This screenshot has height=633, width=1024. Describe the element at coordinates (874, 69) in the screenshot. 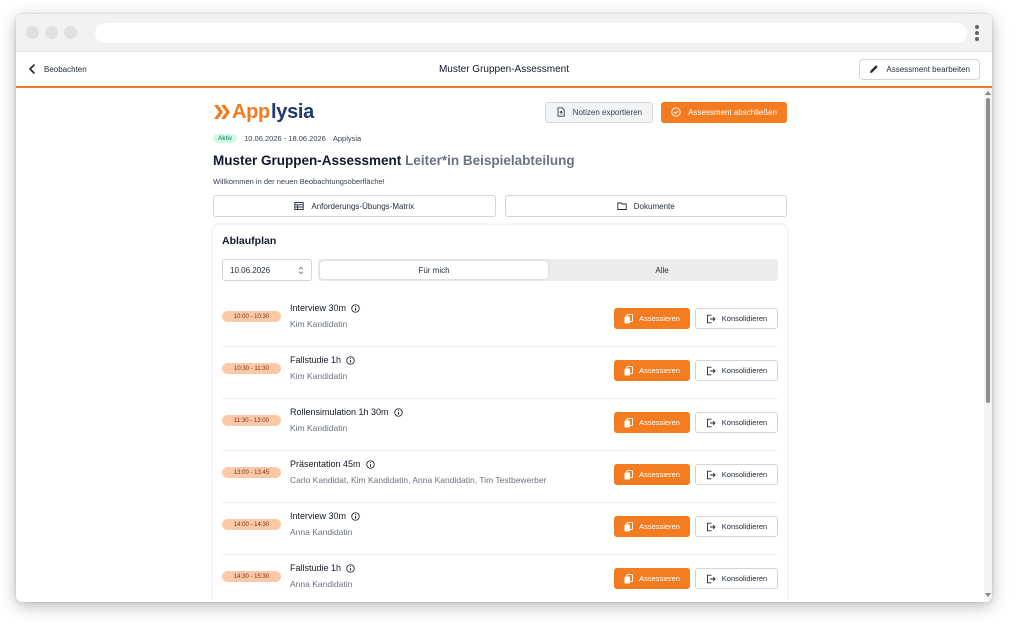

I see `pencil-icon` at that location.